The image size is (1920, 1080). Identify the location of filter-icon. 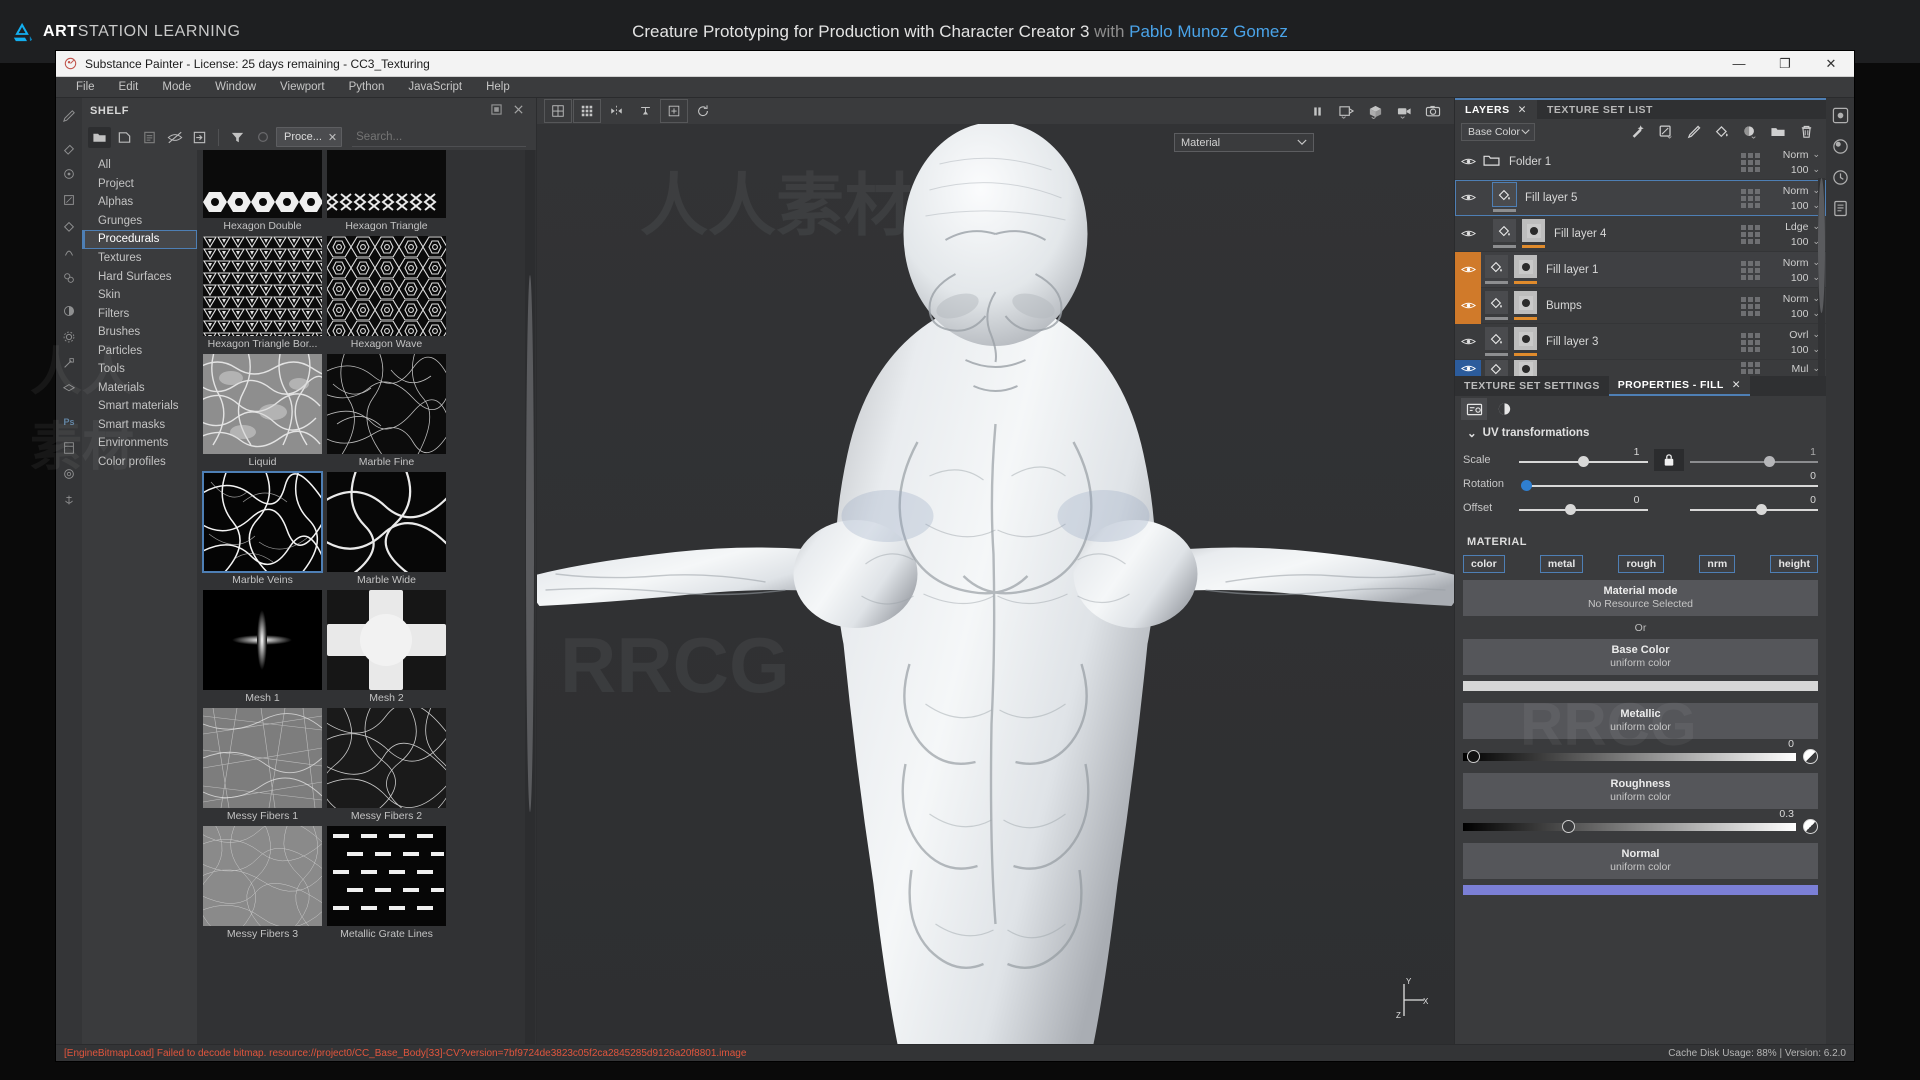
(237, 137).